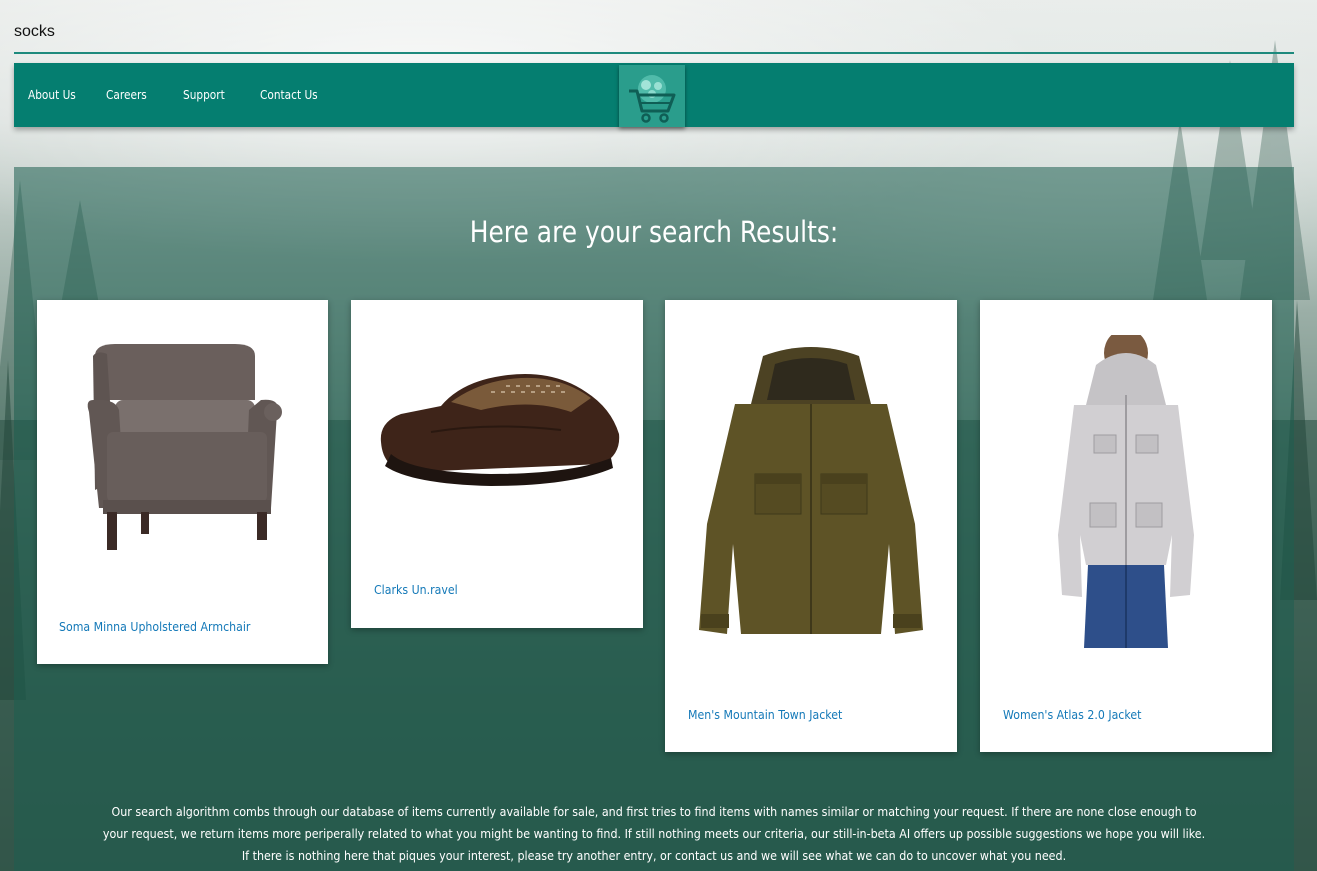 The height and width of the screenshot is (871, 1317). What do you see at coordinates (154, 626) in the screenshot?
I see `product-name: Soma Minna Upholstered Armchair` at bounding box center [154, 626].